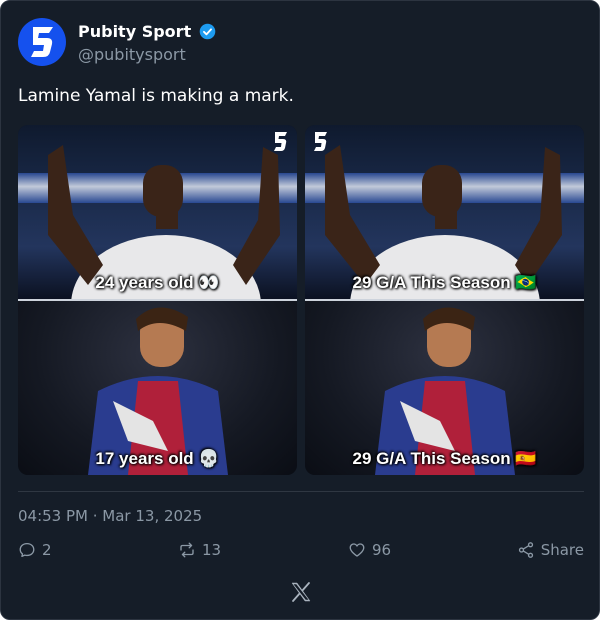 The image size is (600, 620). I want to click on caption-left-bottom: 17 years old 💀, so click(157, 458).